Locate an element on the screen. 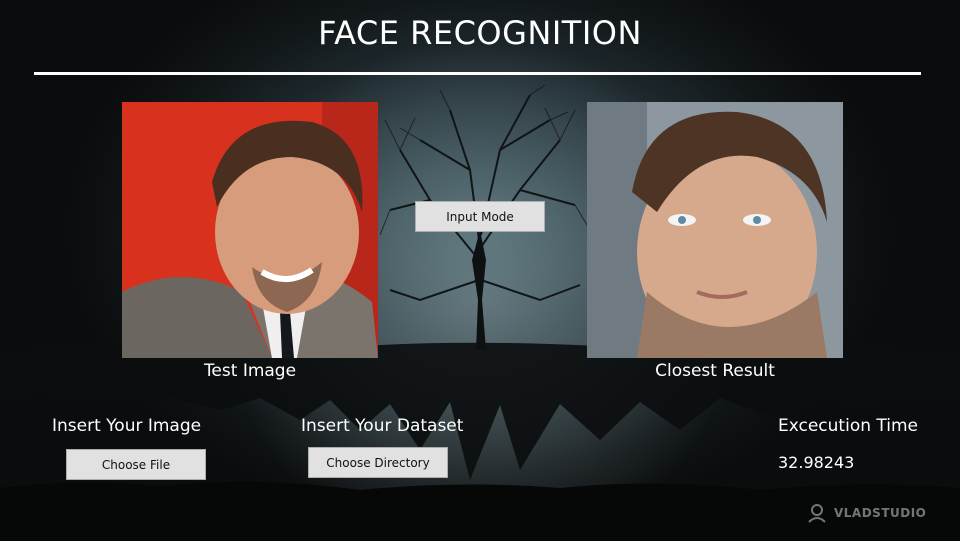 Image resolution: width=960 pixels, height=541 pixels. vladstudio-logo: VLADSTUDIO is located at coordinates (866, 513).